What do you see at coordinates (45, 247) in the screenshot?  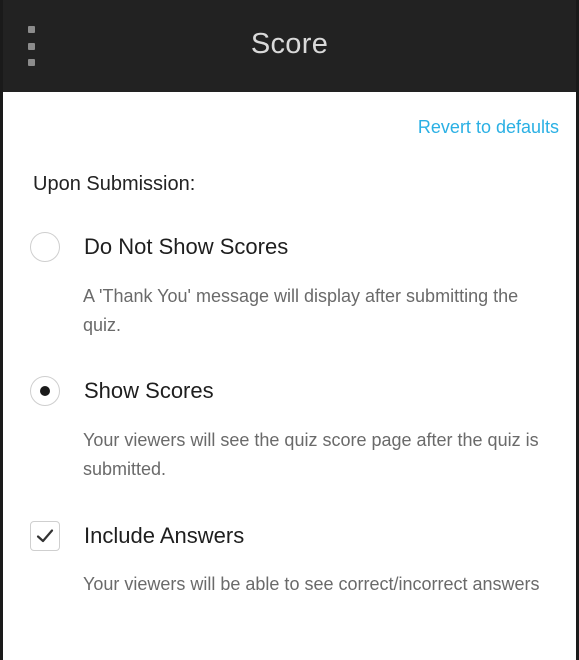 I see `do-not-show-scores-radio` at bounding box center [45, 247].